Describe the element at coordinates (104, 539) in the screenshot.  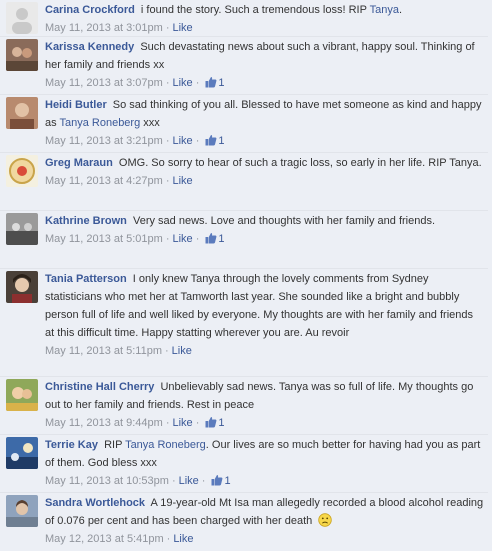
I see `timestamp: May 12, 2013 at 5:41pm` at that location.